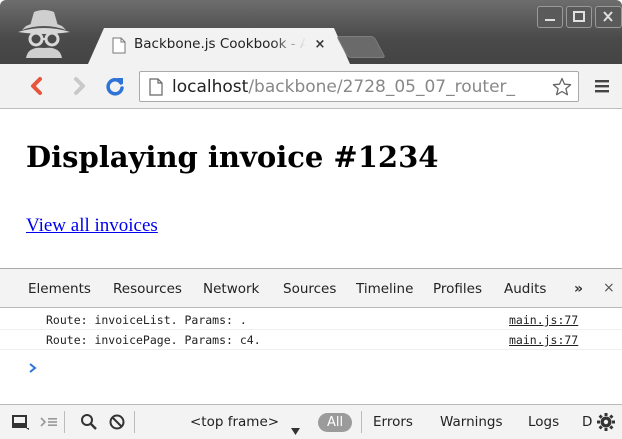  Describe the element at coordinates (210, 87) in the screenshot. I see `url-host: localhost` at that location.